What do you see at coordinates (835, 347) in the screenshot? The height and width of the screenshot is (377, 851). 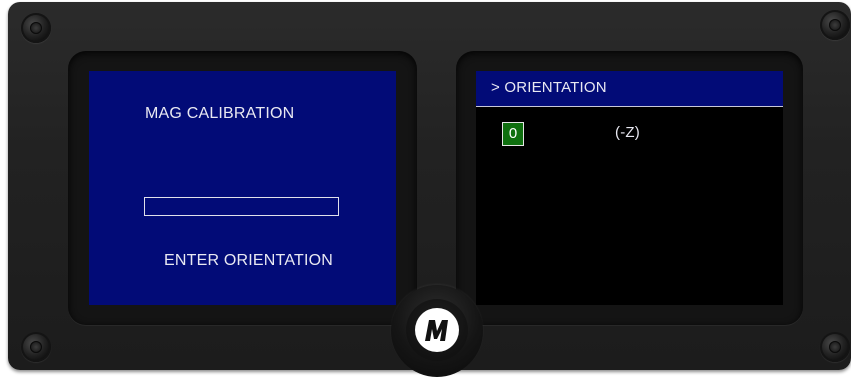 I see `screw-bottom-right` at bounding box center [835, 347].